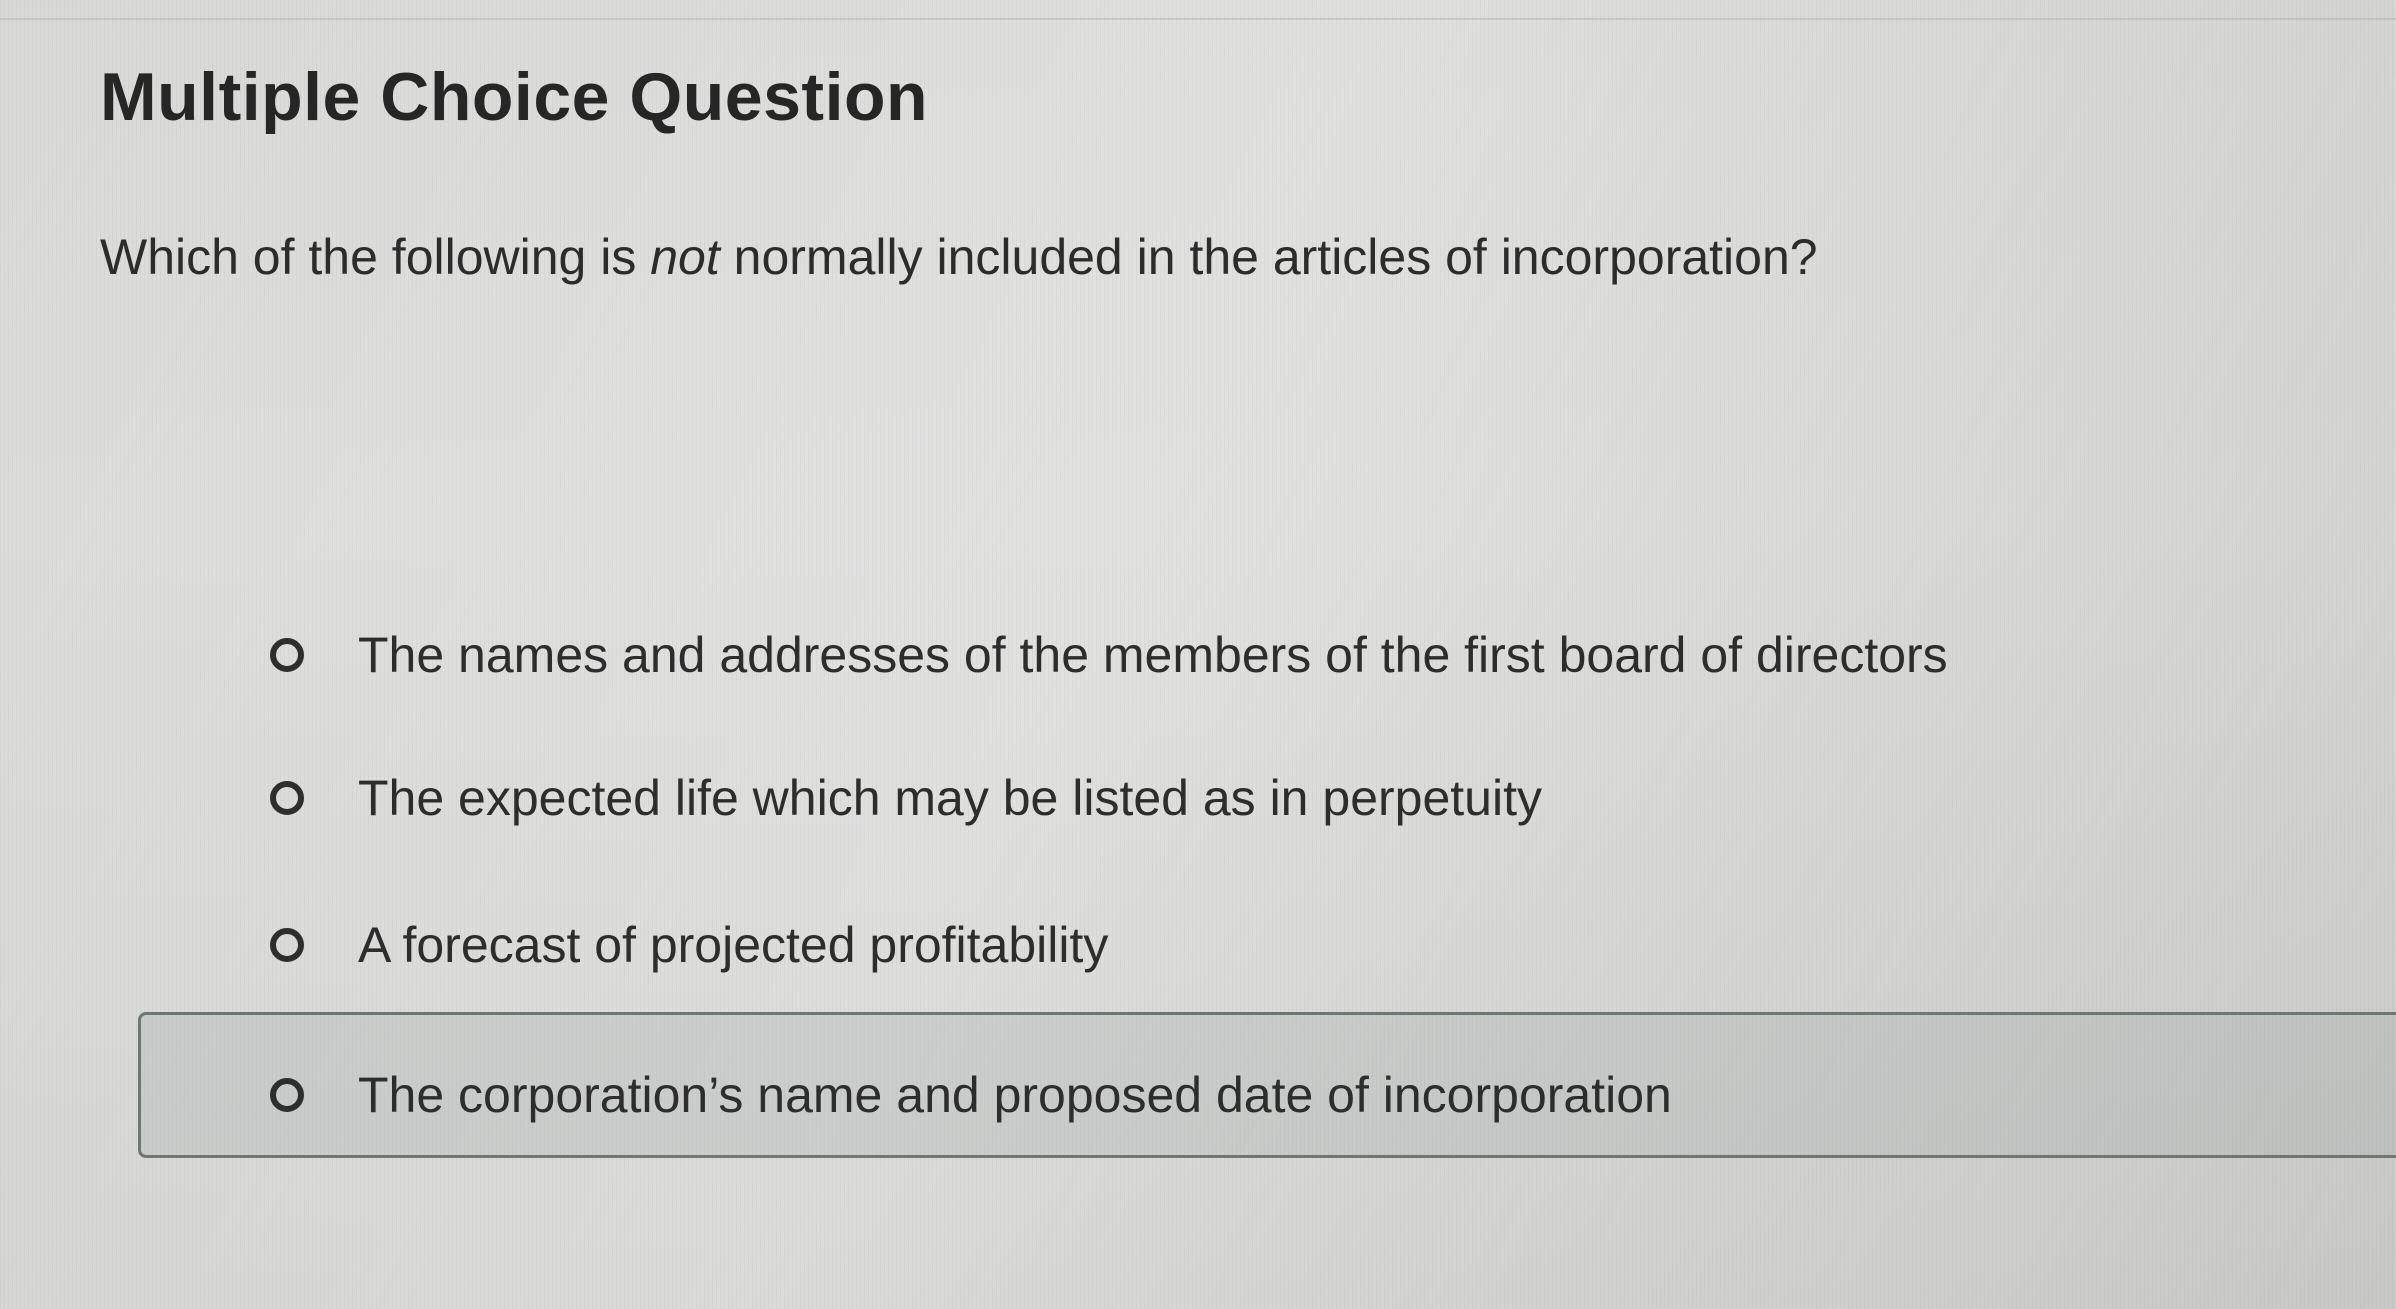 The height and width of the screenshot is (1309, 2396). I want to click on question-prompt-emphasis: not, so click(685, 257).